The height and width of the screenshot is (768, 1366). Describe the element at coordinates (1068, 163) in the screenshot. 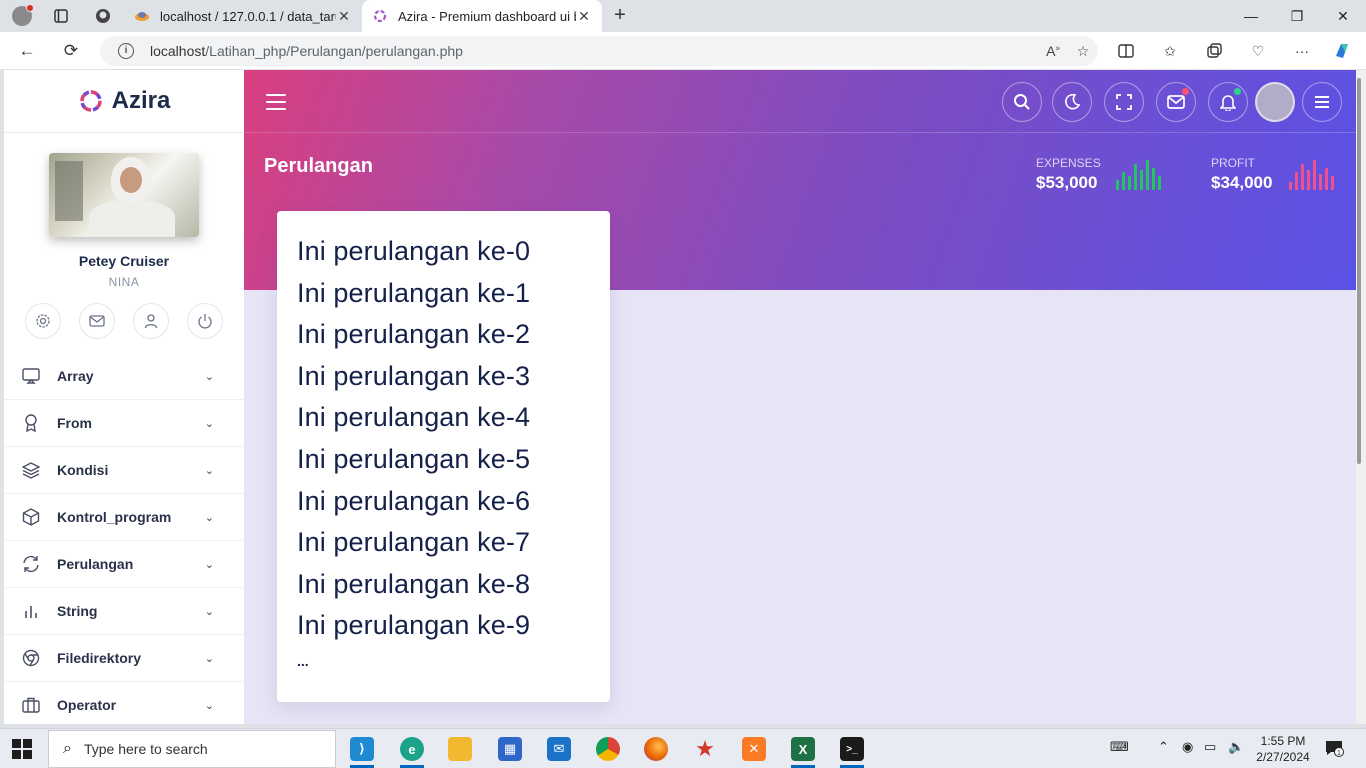

I see `expenses-label: EXPENSES` at that location.